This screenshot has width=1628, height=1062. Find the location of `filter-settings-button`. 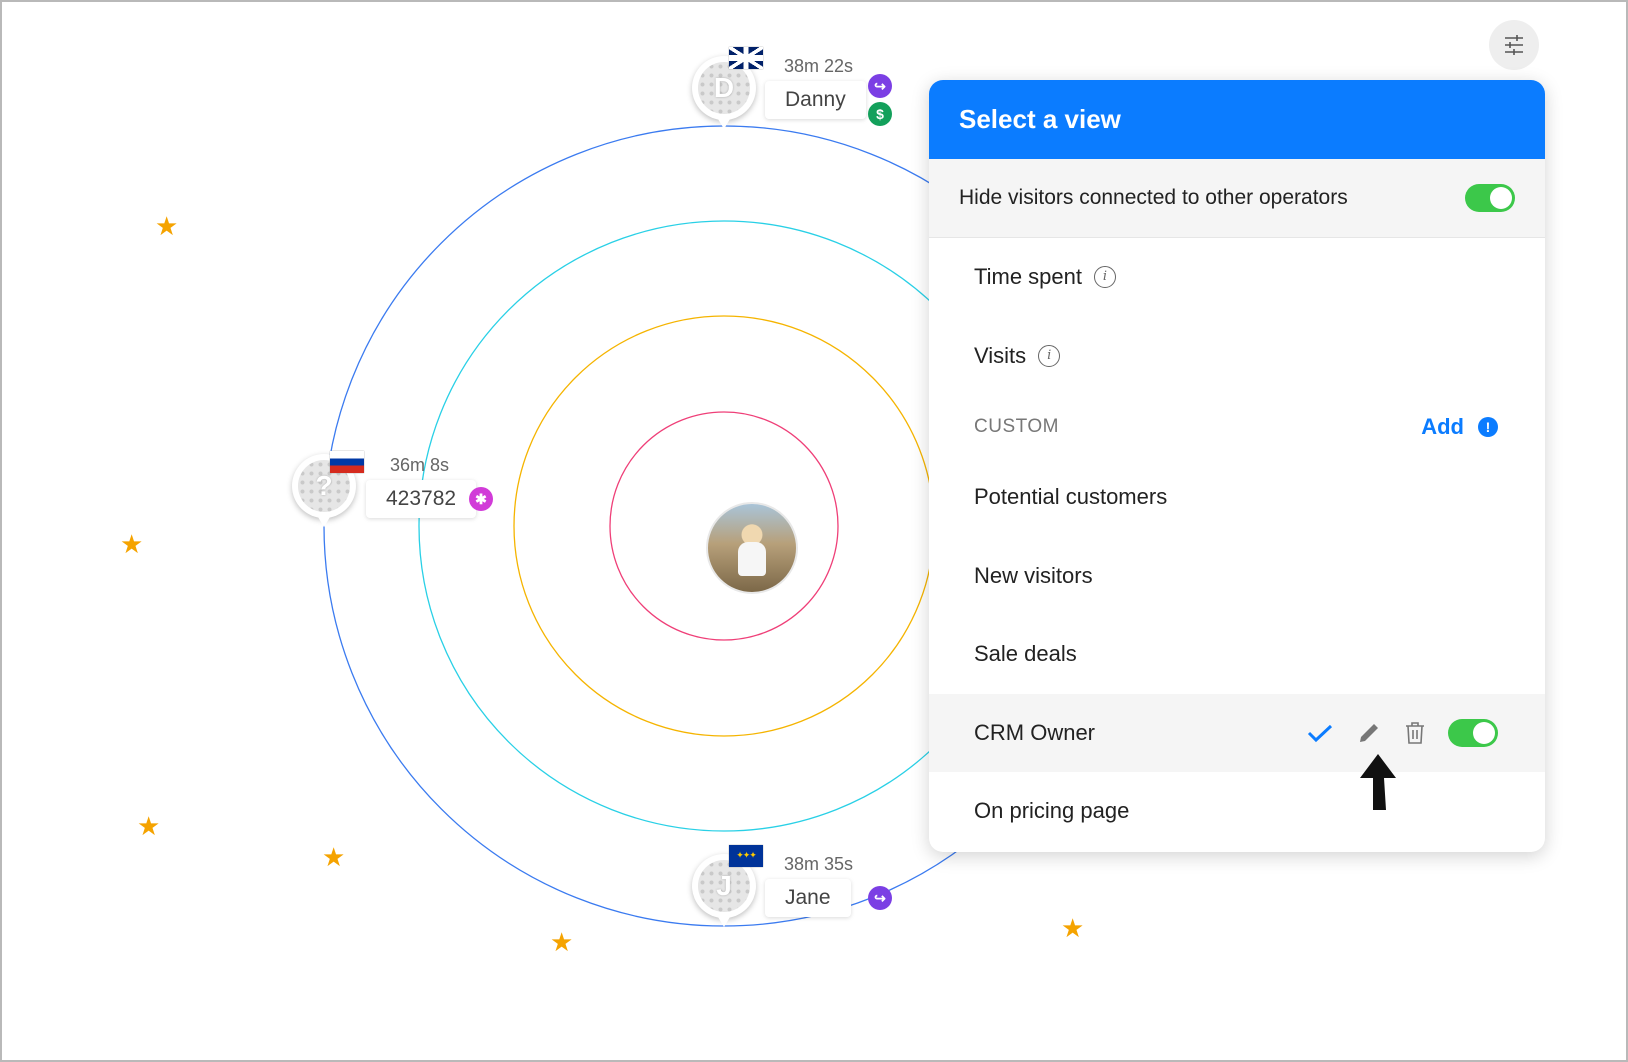

filter-settings-button is located at coordinates (1514, 45).